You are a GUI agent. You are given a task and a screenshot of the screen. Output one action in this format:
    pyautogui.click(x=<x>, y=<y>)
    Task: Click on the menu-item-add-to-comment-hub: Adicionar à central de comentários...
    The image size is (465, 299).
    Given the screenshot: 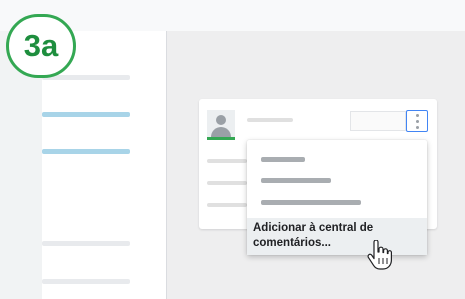 What is the action you would take?
    pyautogui.click(x=337, y=236)
    